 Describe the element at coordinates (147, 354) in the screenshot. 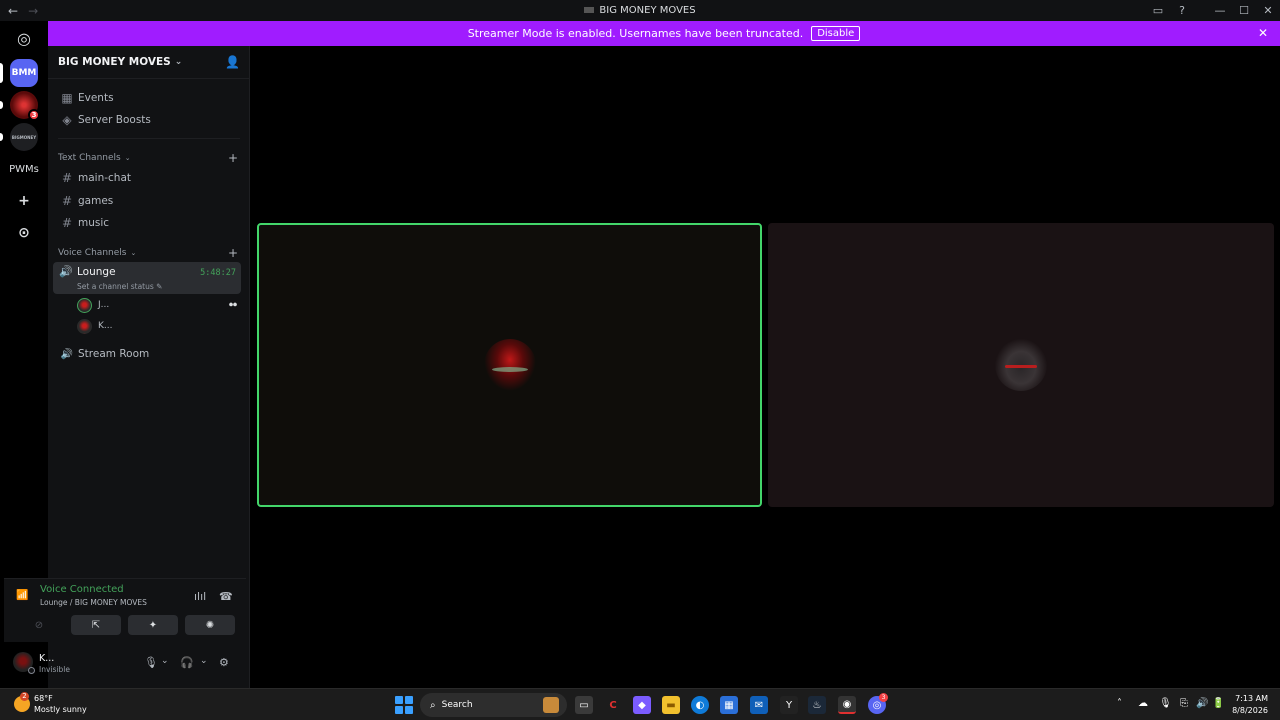

I see `voice-channel-stream-room: 🔊 Stream Room` at that location.